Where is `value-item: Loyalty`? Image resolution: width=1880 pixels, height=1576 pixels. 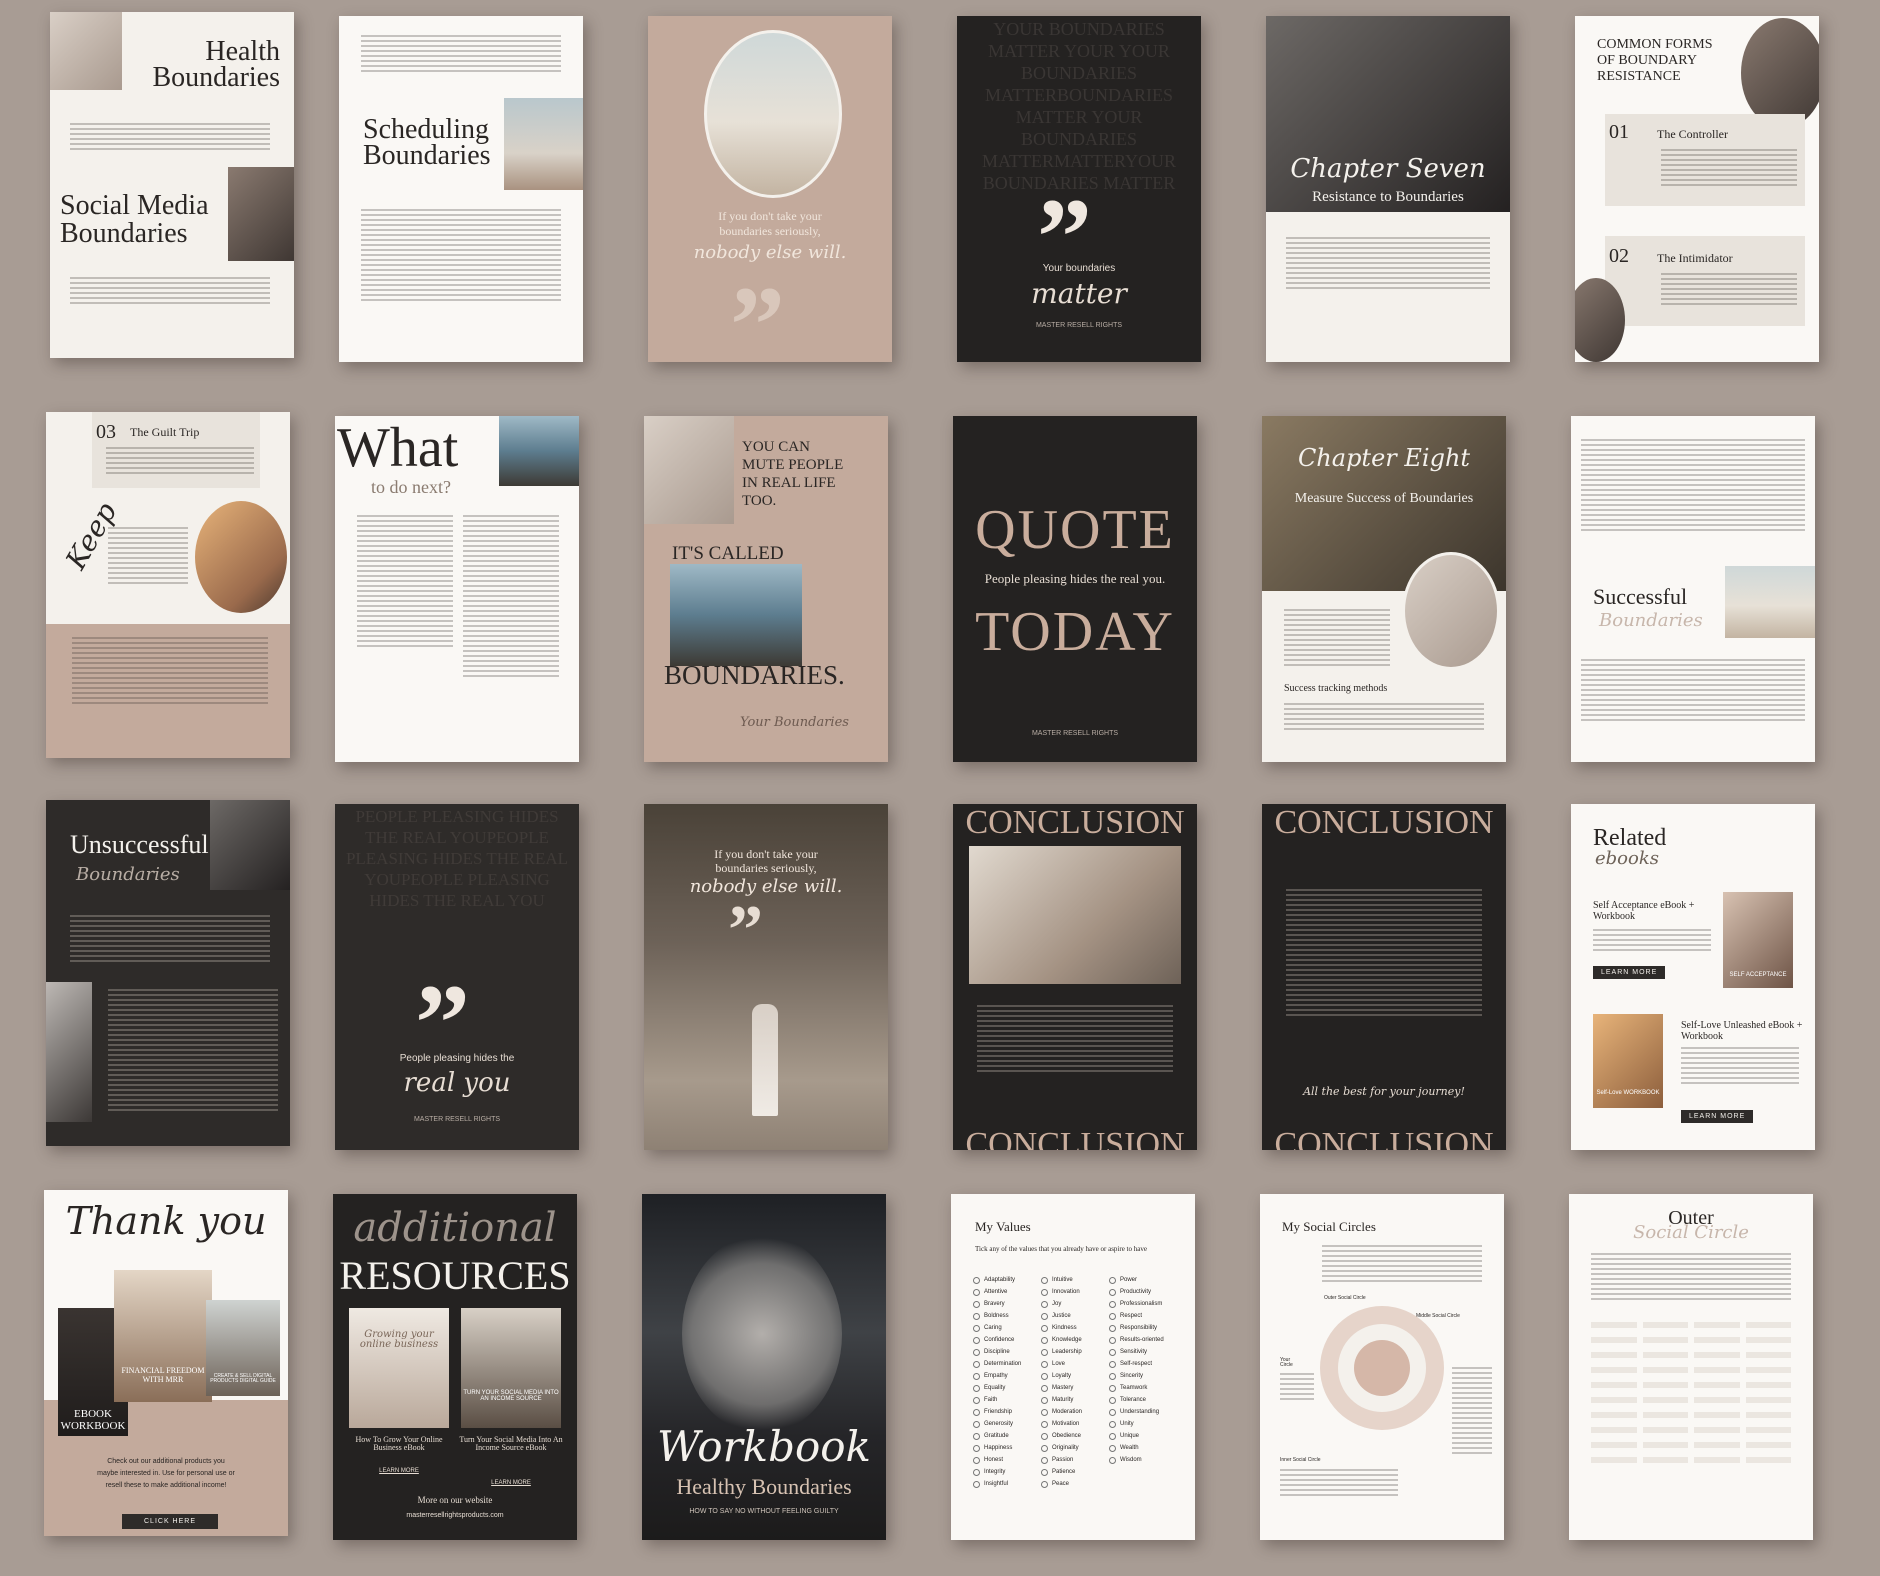 value-item: Loyalty is located at coordinates (1074, 1376).